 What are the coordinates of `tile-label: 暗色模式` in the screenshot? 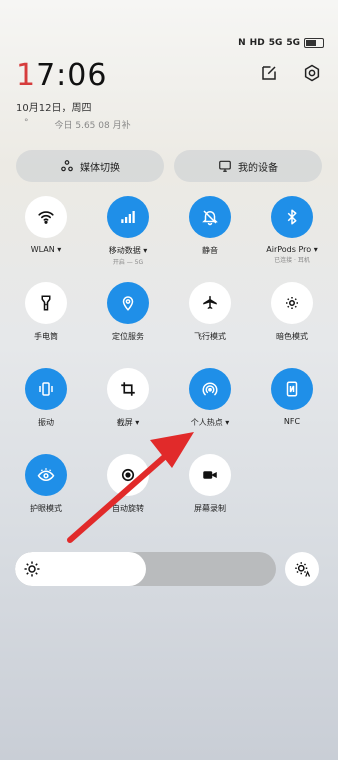 It's located at (292, 336).